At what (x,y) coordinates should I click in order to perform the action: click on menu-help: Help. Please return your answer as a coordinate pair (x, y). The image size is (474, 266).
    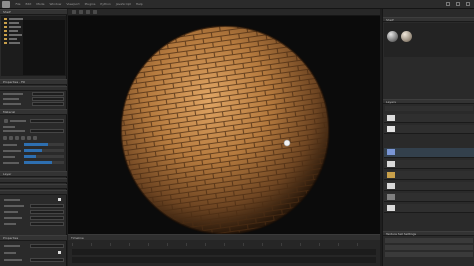
    Looking at the image, I should click on (139, 4).